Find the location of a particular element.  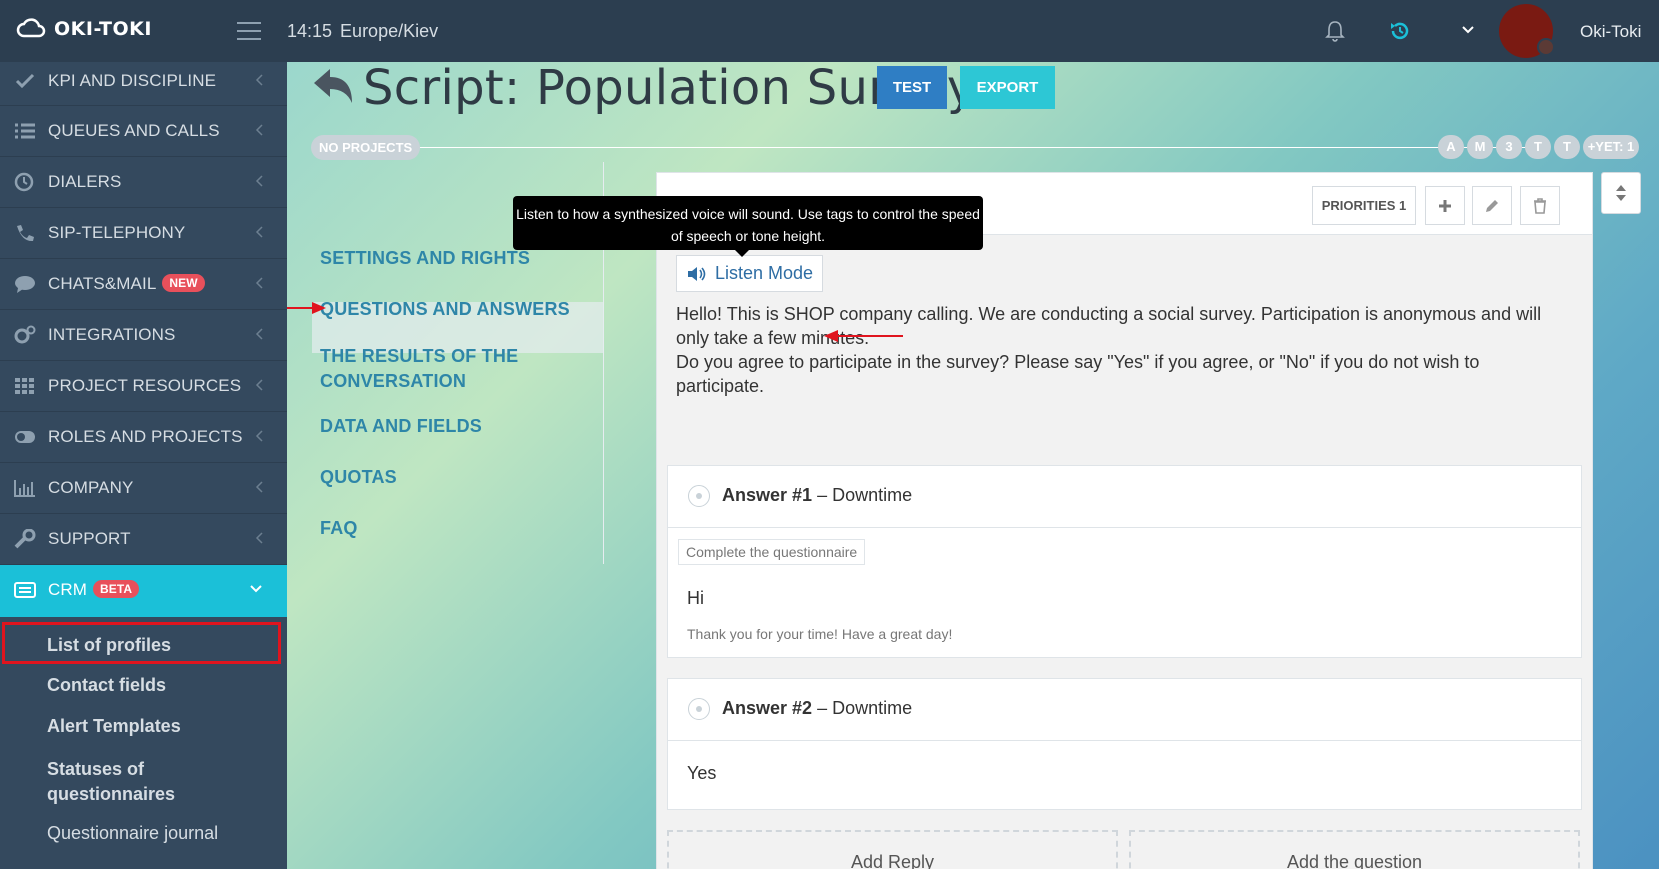

refresh-icon is located at coordinates (1400, 31).